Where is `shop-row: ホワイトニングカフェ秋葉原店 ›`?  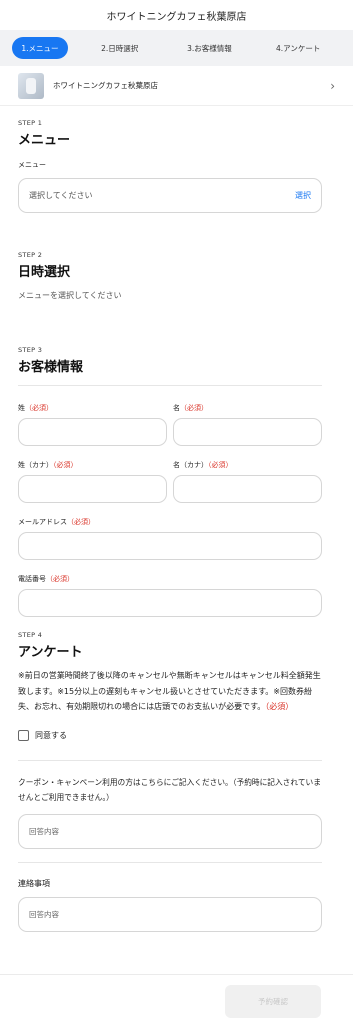 shop-row: ホワイトニングカフェ秋葉原店 › is located at coordinates (176, 86).